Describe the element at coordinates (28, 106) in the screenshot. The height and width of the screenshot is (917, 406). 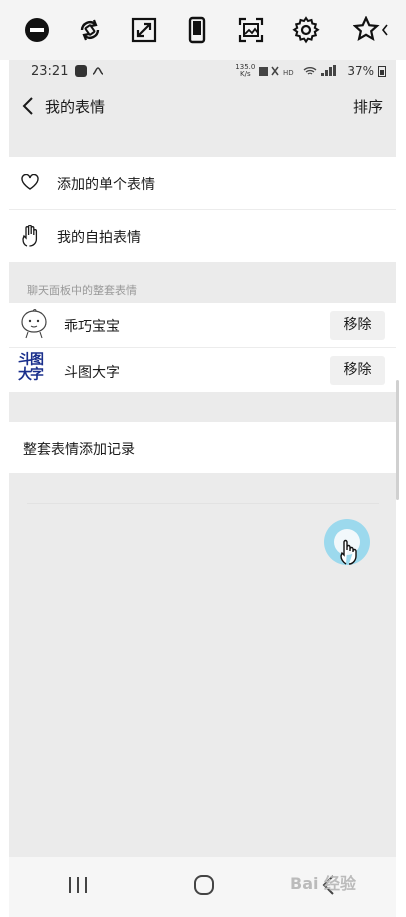
I see `back-arrow-icon` at that location.